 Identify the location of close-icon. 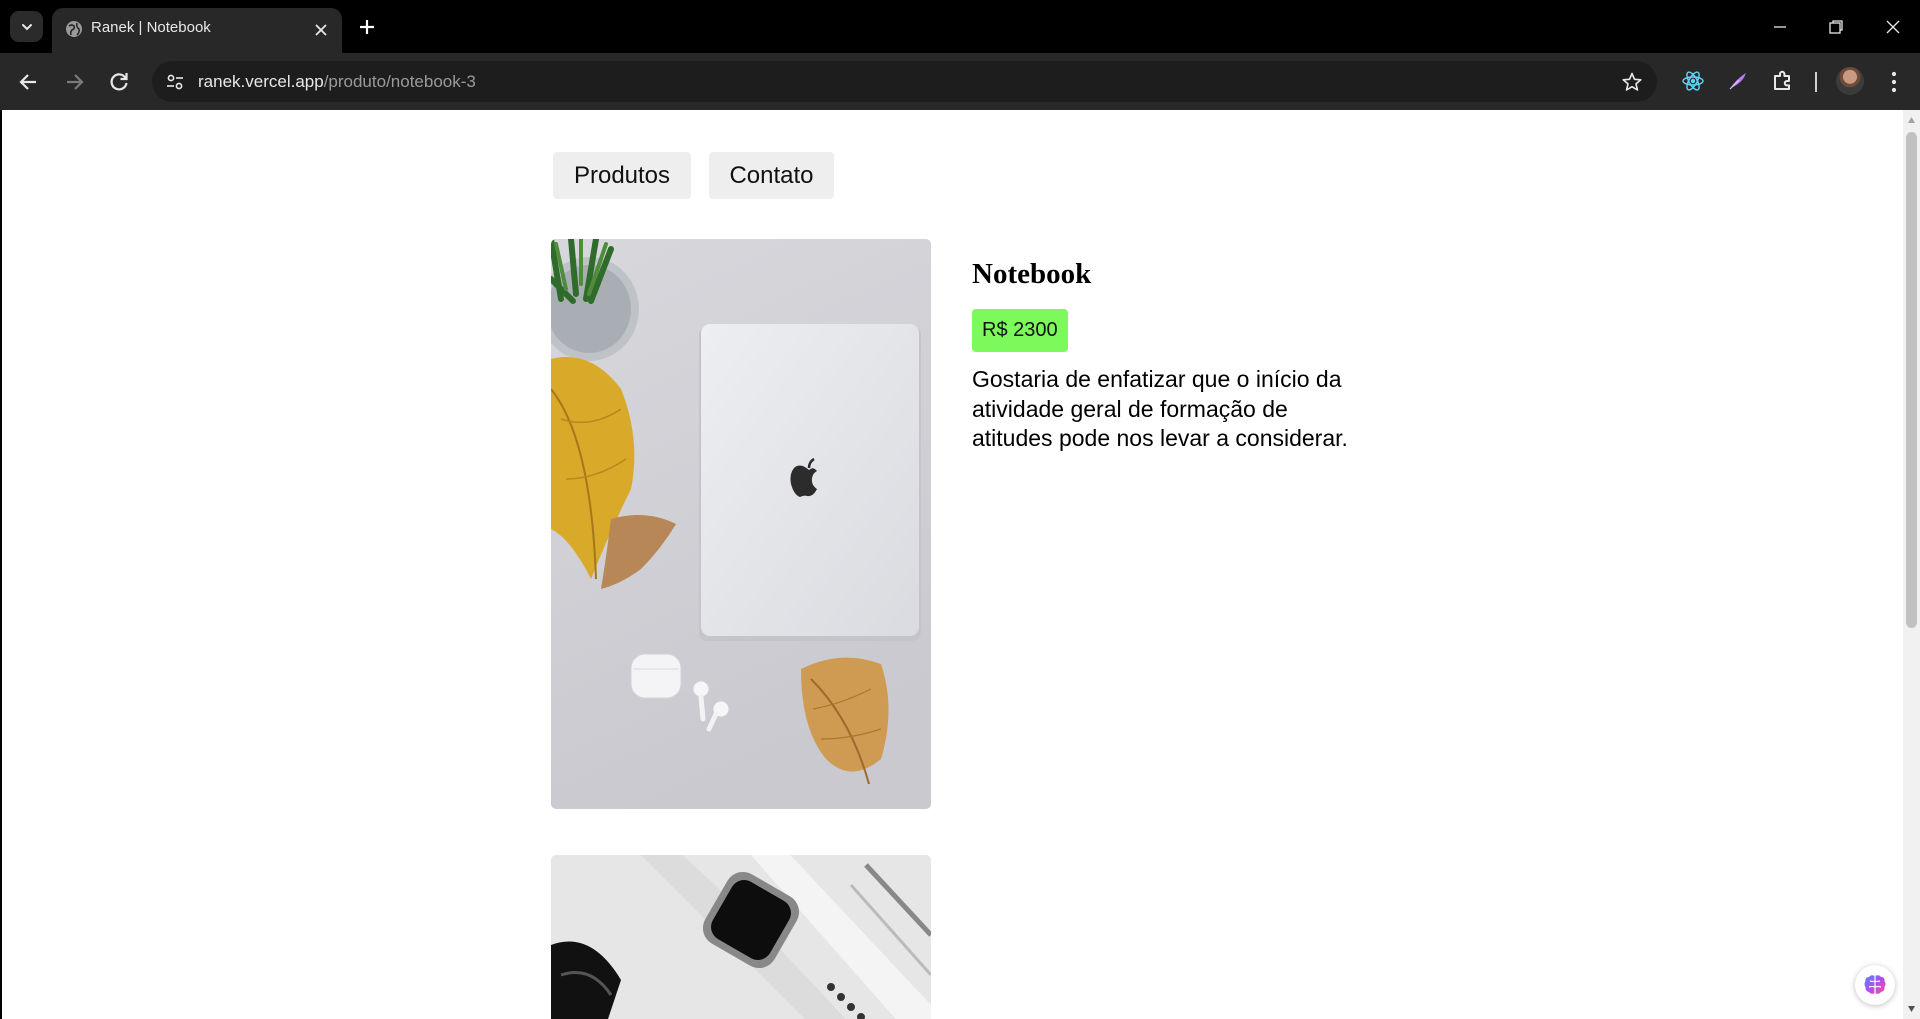
(321, 30).